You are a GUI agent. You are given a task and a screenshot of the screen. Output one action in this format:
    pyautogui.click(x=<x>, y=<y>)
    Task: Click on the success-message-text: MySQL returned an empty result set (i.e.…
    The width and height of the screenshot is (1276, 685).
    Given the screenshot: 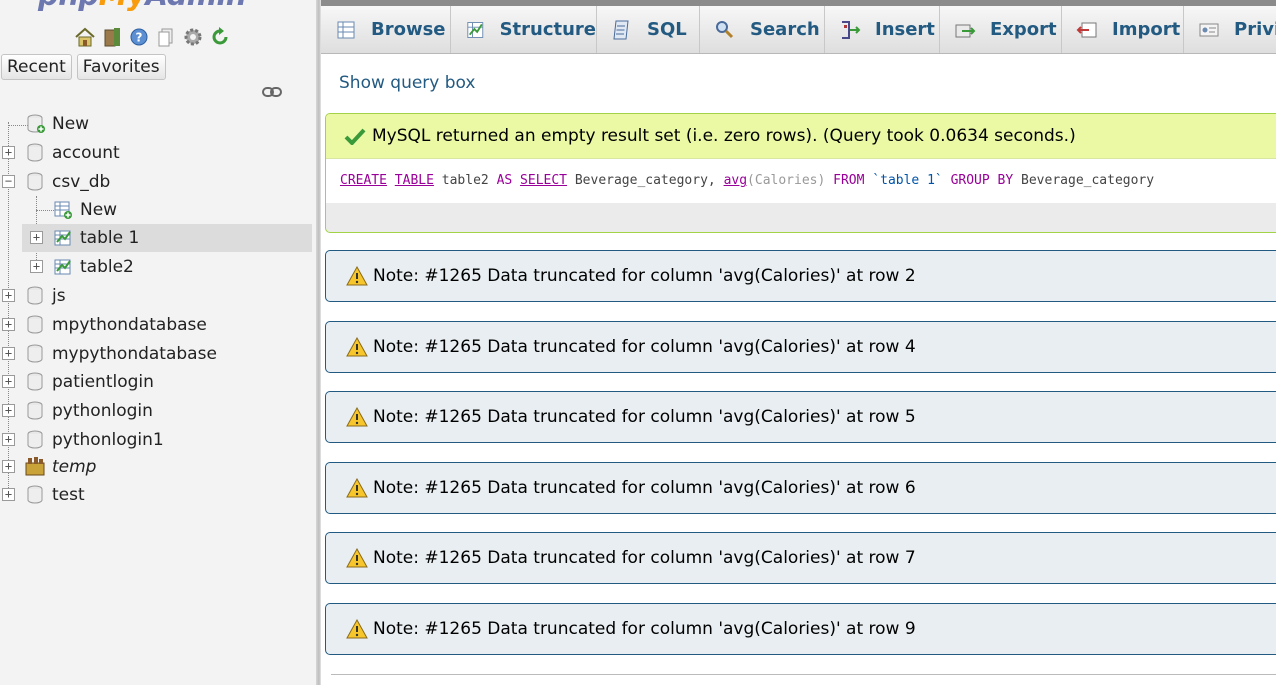 What is the action you would take?
    pyautogui.click(x=724, y=136)
    